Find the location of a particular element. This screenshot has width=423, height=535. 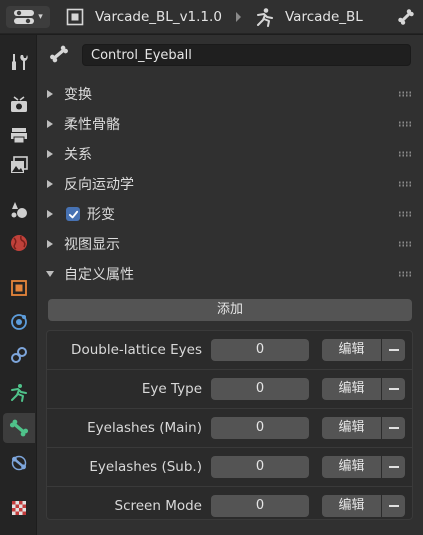

editor-type-button: ▾ is located at coordinates (28, 17).